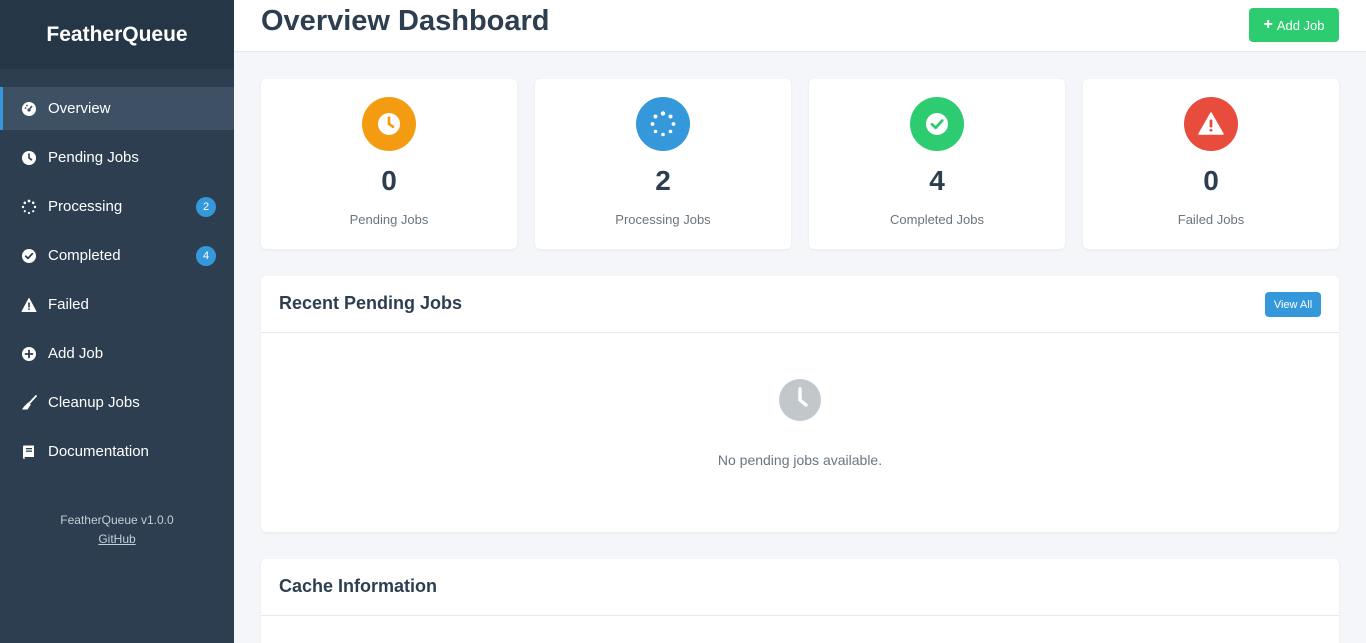 The height and width of the screenshot is (643, 1366). Describe the element at coordinates (800, 587) in the screenshot. I see `panel-header: Cache Information` at that location.